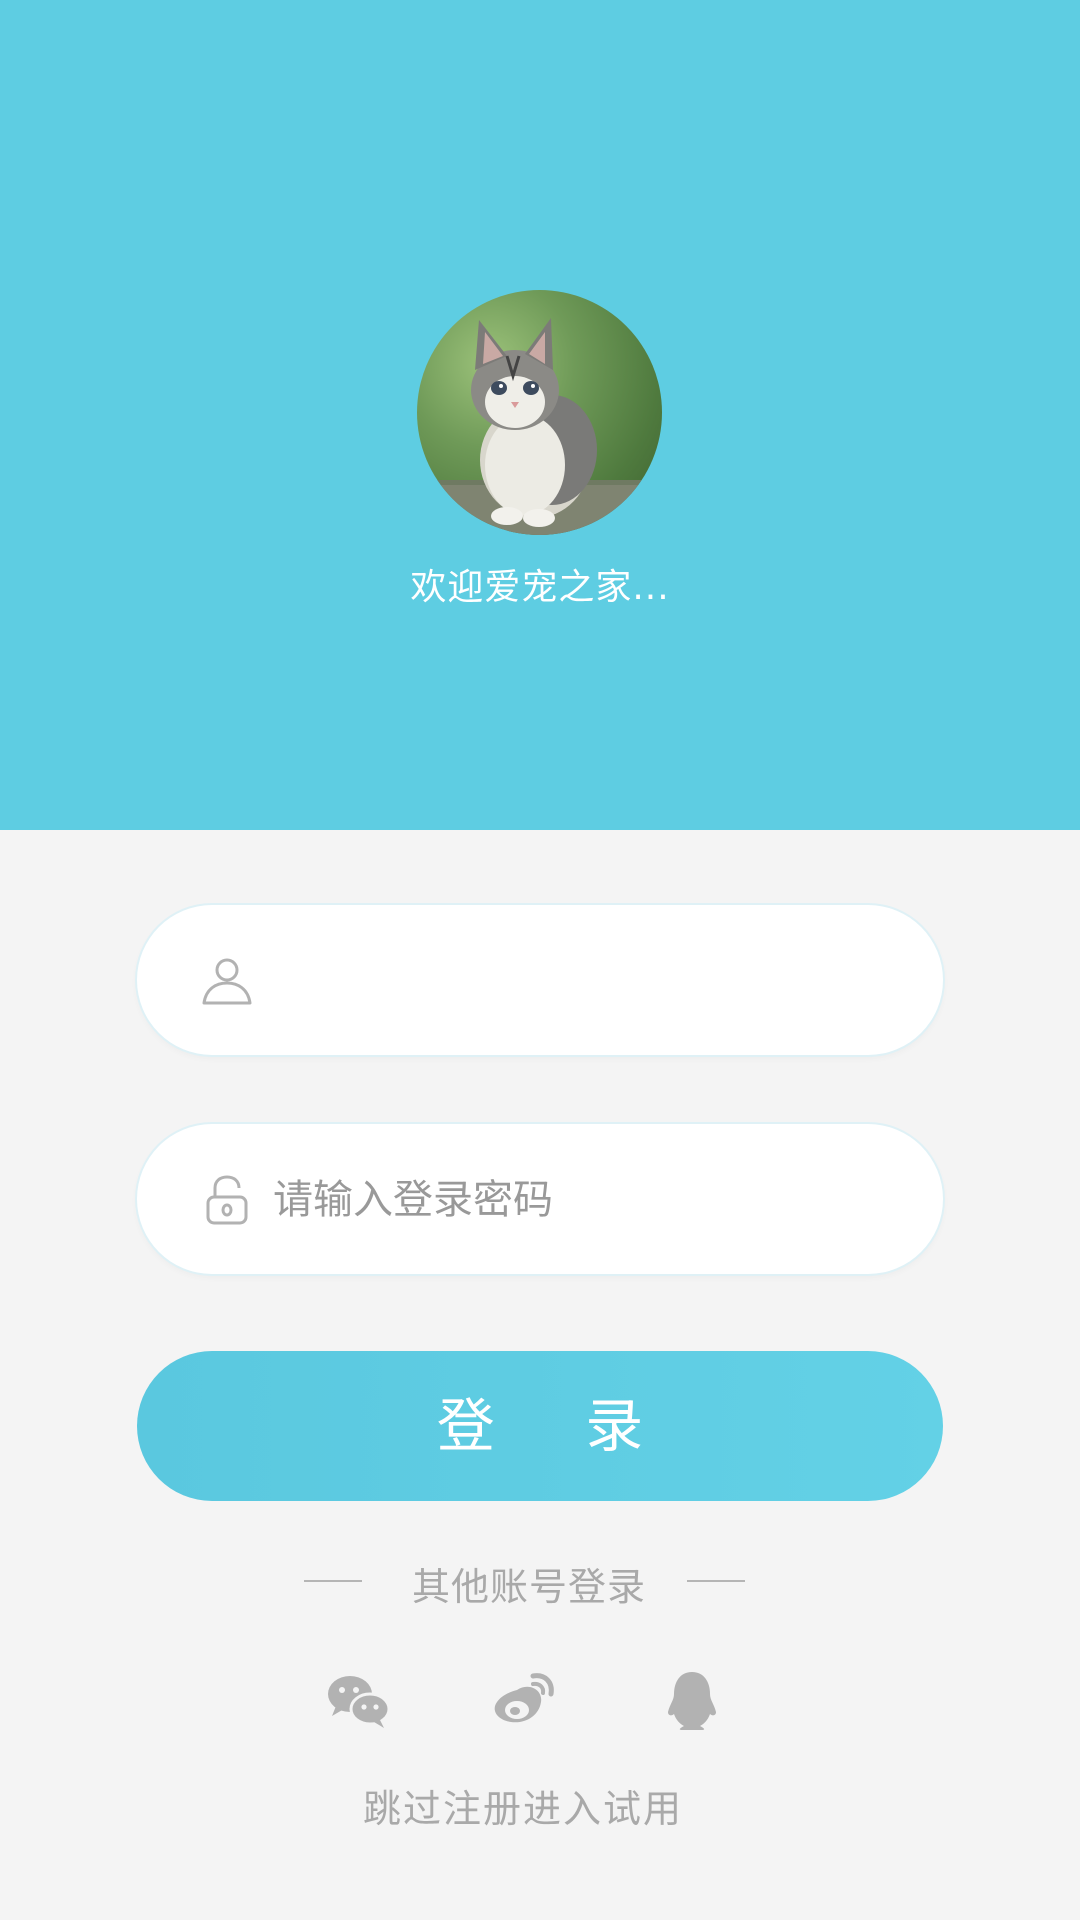 The image size is (1080, 1920). I want to click on avatar, so click(539, 412).